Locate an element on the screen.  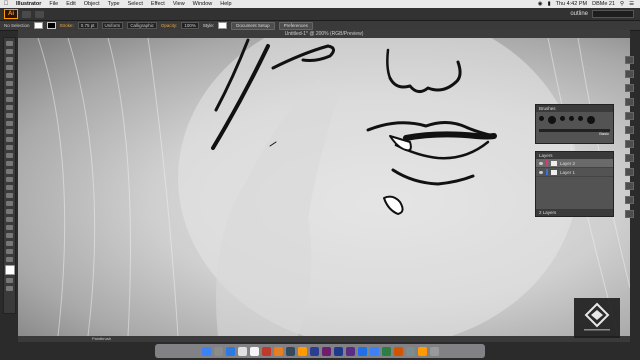
stroke-label: Stroke: is located at coordinates (67, 25).